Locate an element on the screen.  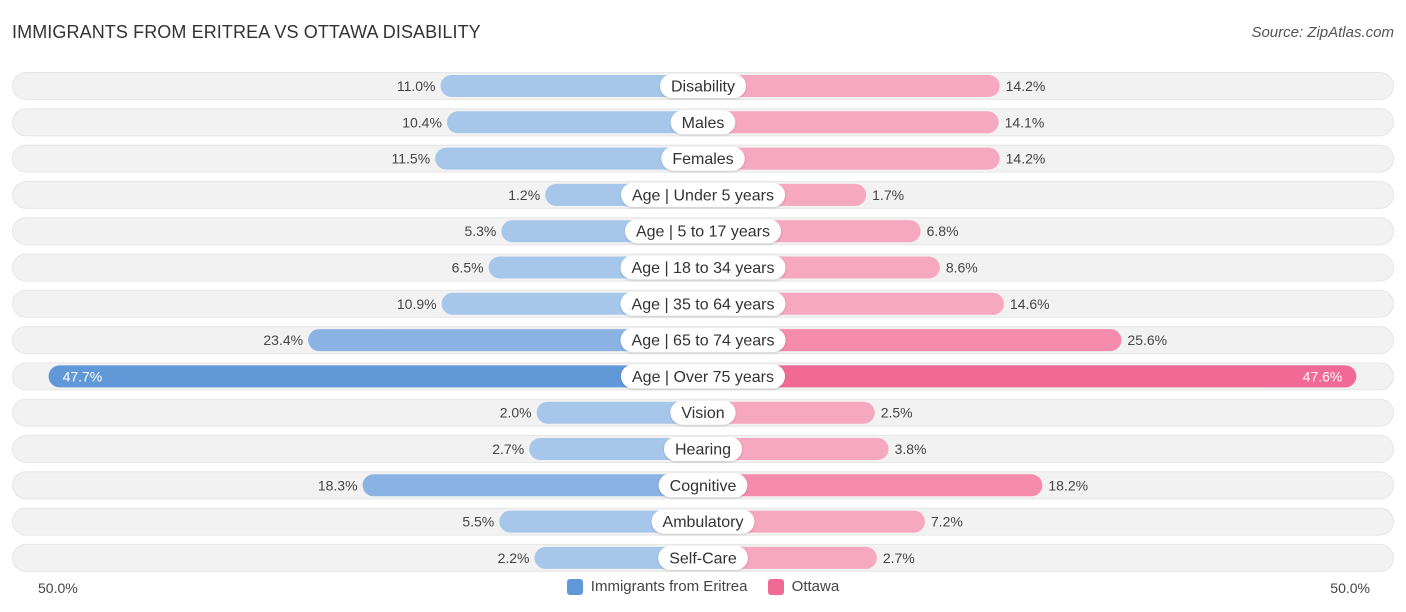
value-label-eritrea: 10.9% is located at coordinates (417, 304).